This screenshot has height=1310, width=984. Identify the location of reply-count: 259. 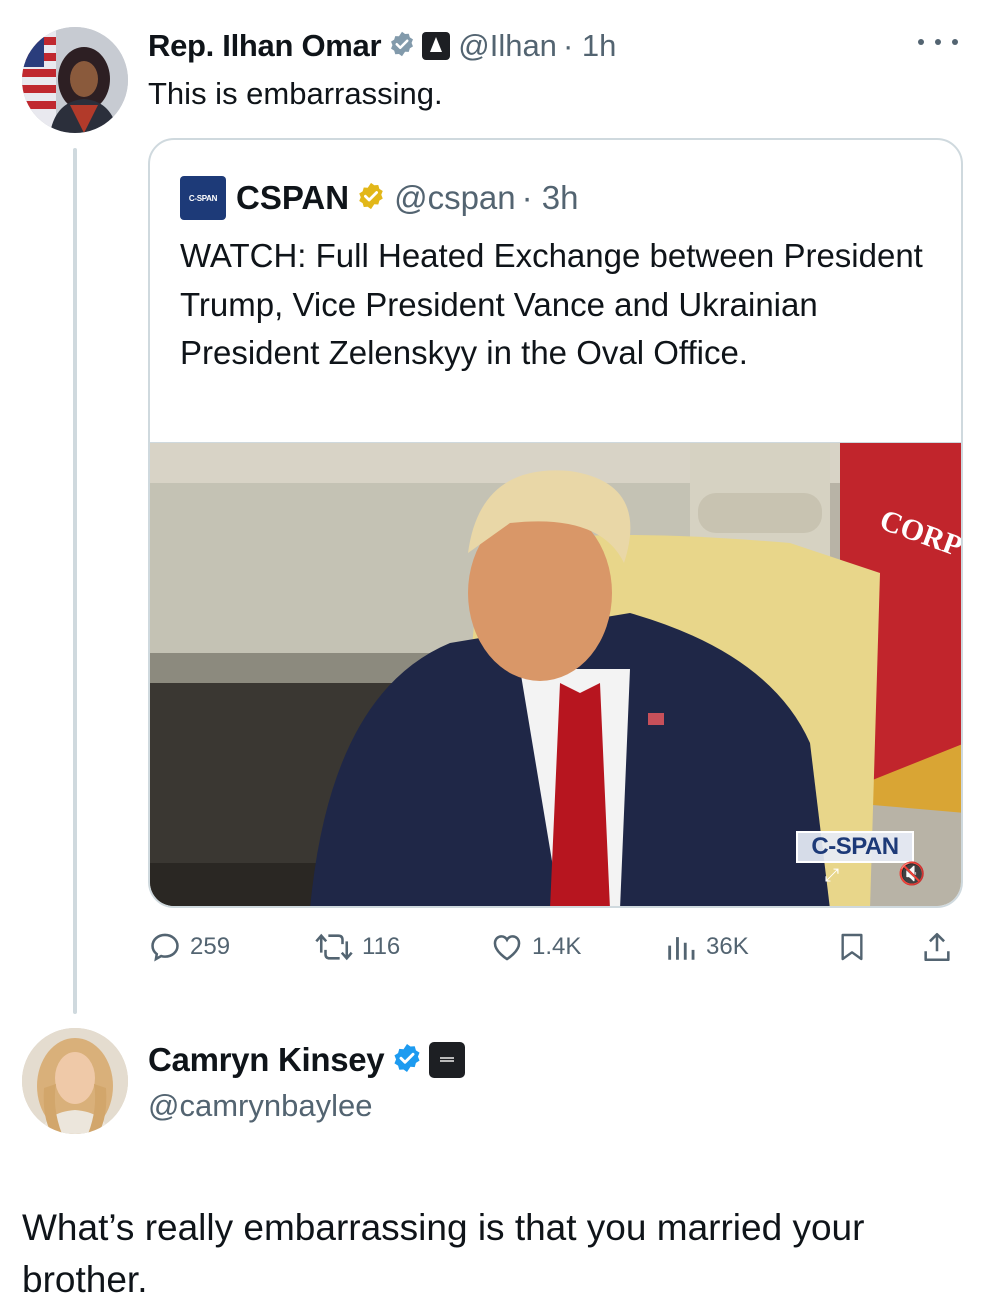
(210, 946).